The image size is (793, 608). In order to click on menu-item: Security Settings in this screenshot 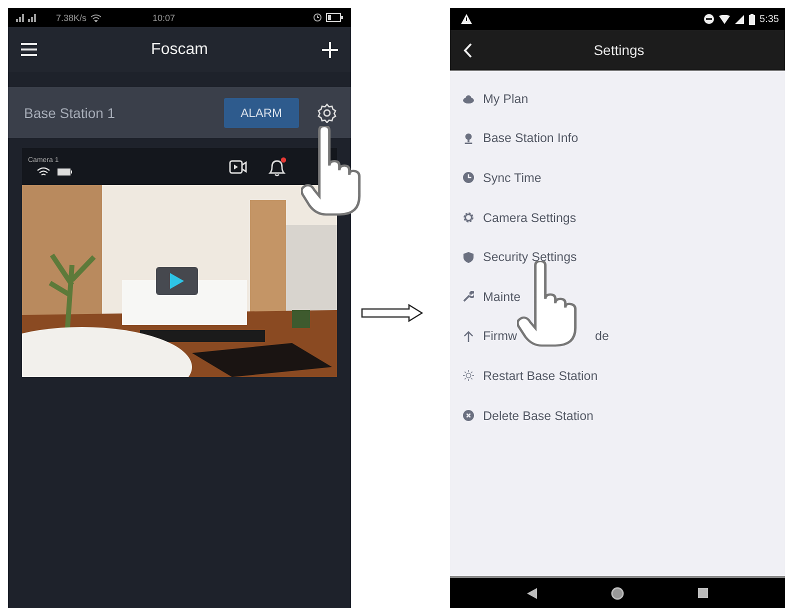, I will do `click(530, 257)`.